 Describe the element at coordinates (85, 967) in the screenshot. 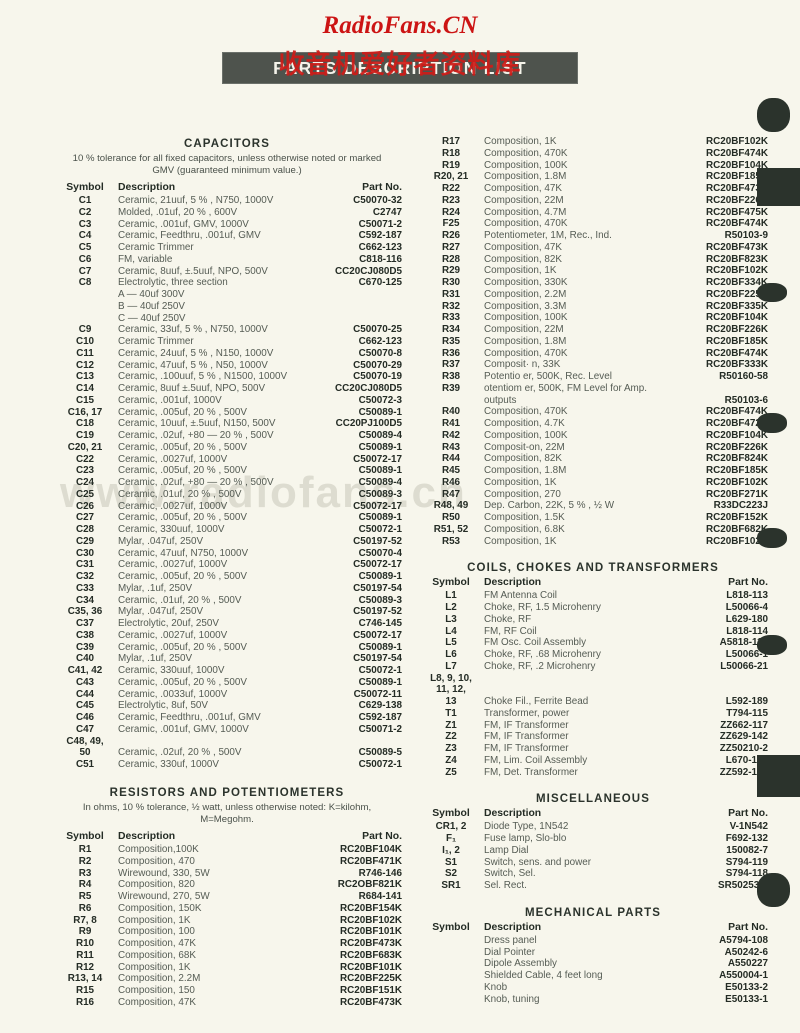

I see `part-symbol: R12` at that location.